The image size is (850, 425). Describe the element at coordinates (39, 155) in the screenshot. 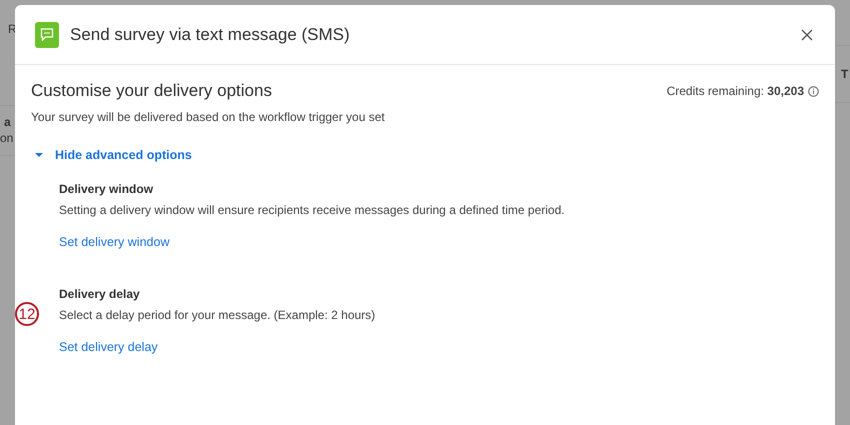

I see `caret-icon` at that location.